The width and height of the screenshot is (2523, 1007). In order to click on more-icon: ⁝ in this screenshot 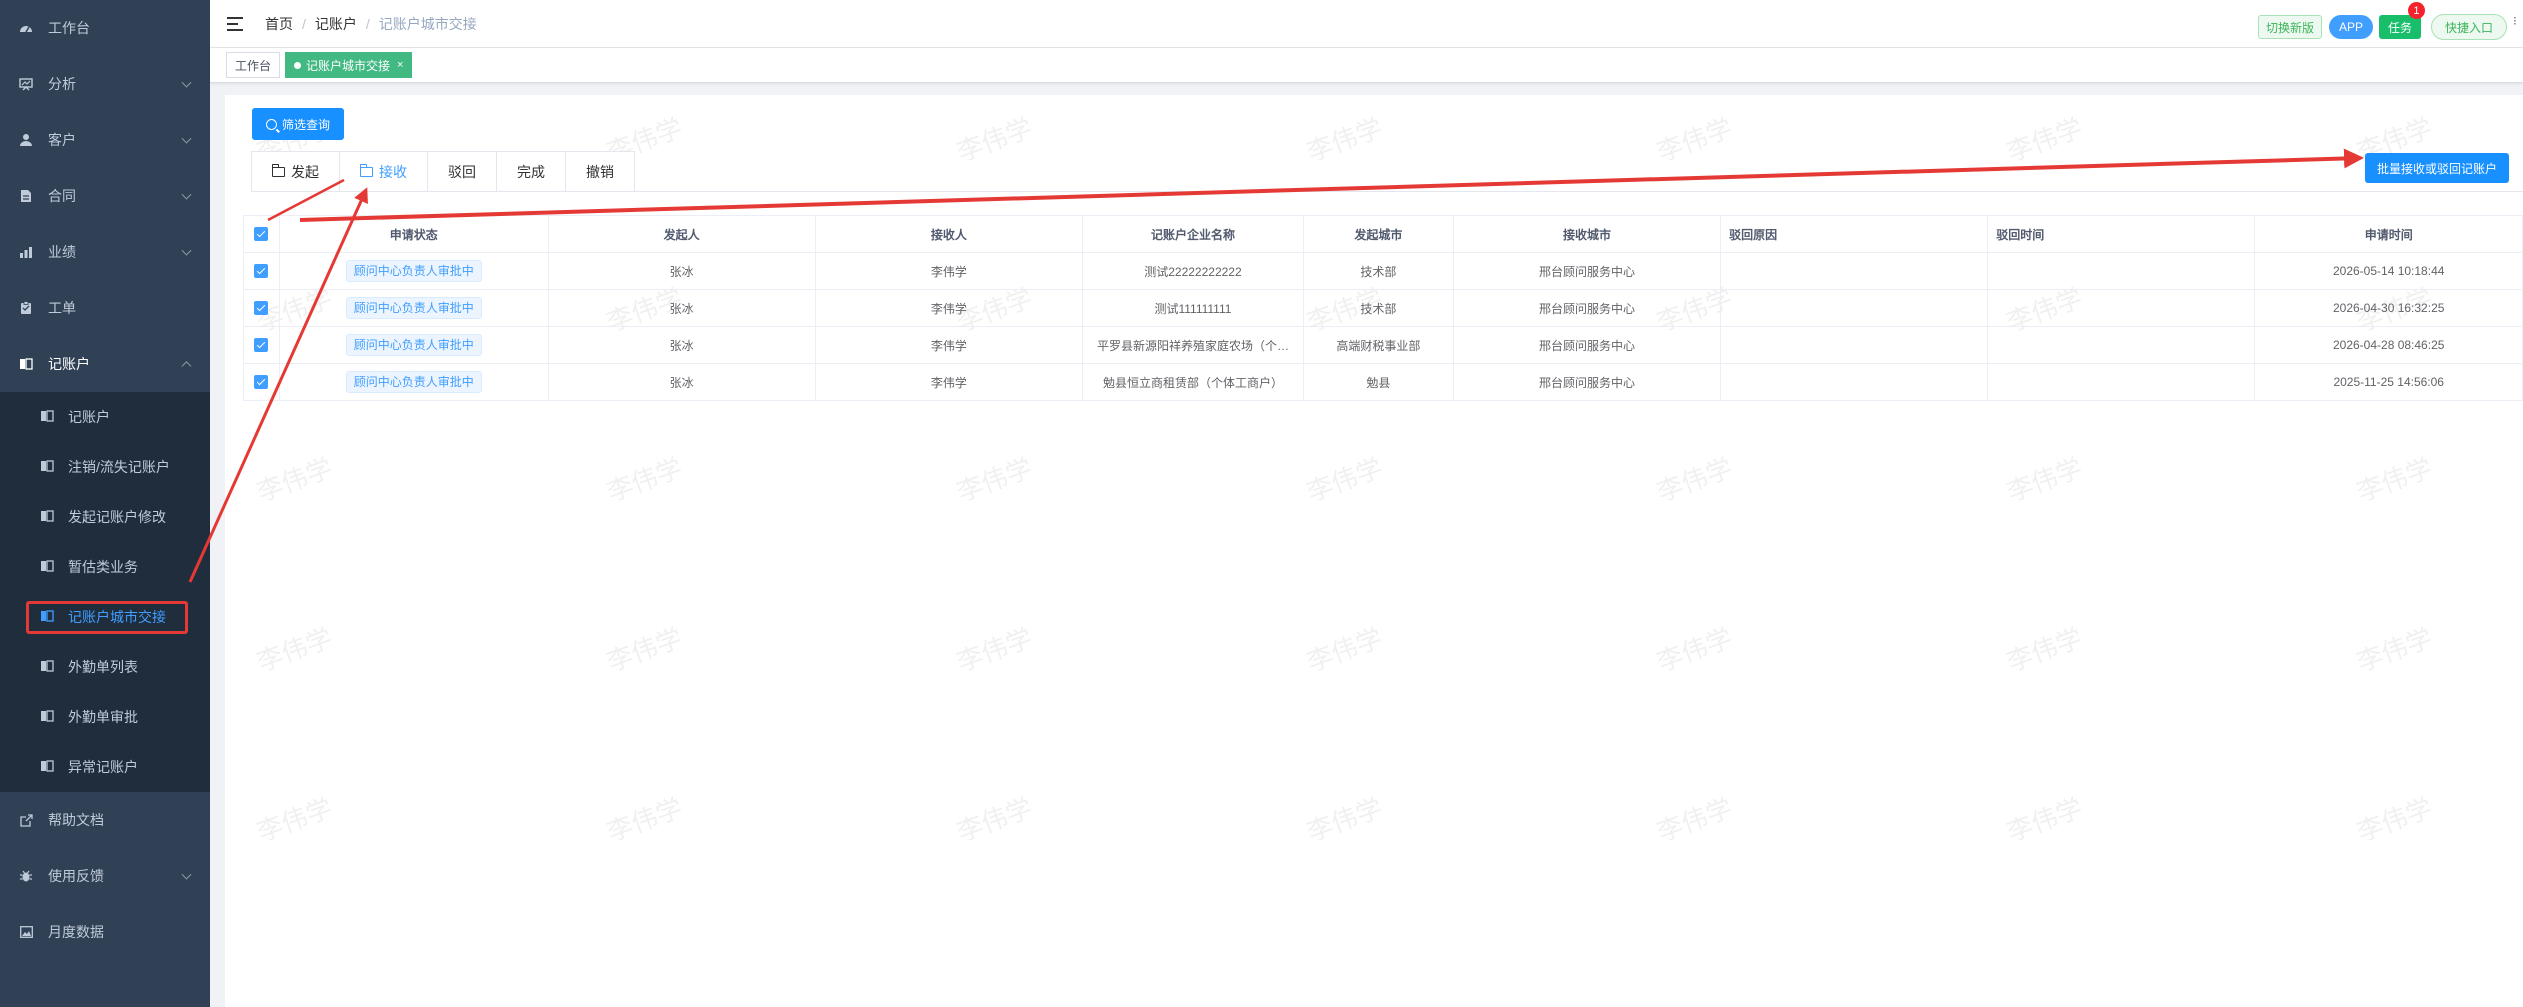, I will do `click(2518, 27)`.